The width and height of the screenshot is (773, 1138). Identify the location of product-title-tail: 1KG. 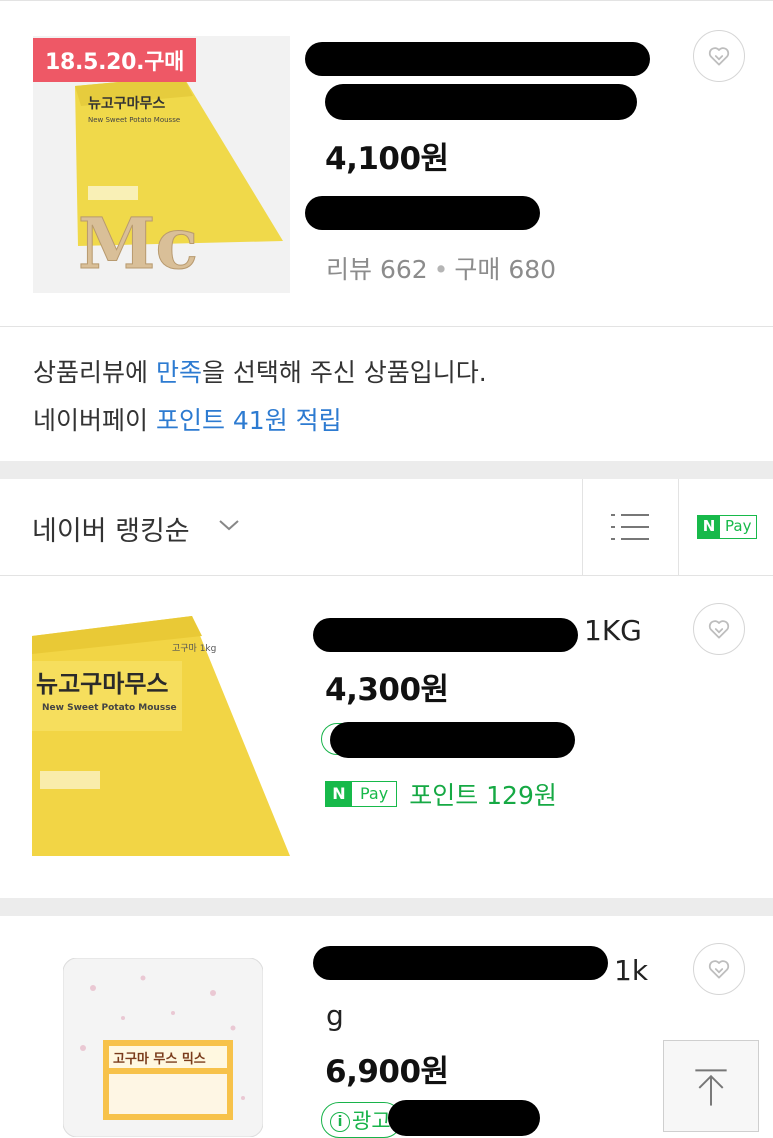
(613, 630).